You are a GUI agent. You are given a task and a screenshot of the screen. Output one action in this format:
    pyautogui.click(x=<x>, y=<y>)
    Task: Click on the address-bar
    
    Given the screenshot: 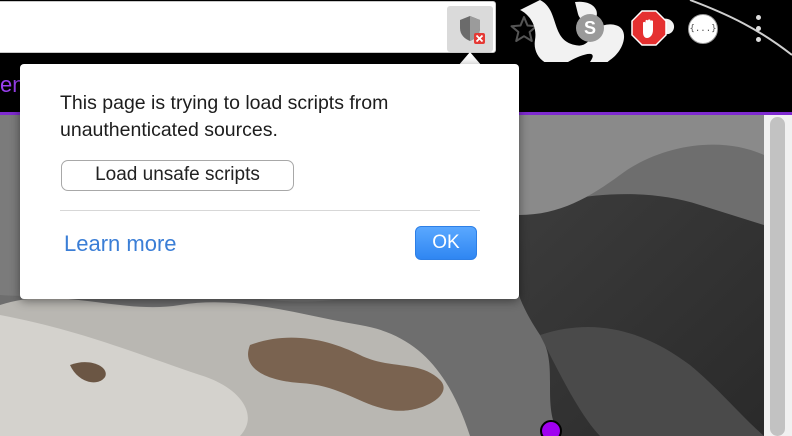 What is the action you would take?
    pyautogui.click(x=248, y=27)
    